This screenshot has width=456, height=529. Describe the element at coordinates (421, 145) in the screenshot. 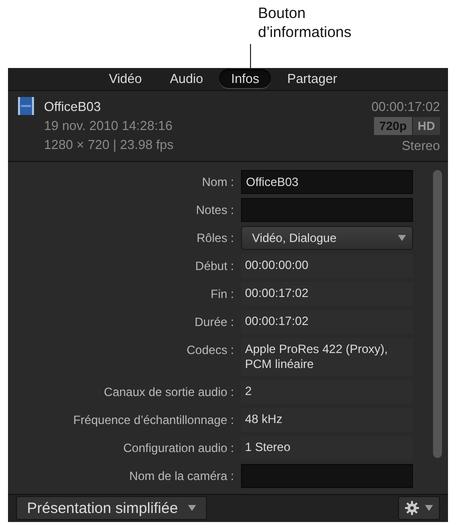

I see `clip-audio: Stereo` at that location.